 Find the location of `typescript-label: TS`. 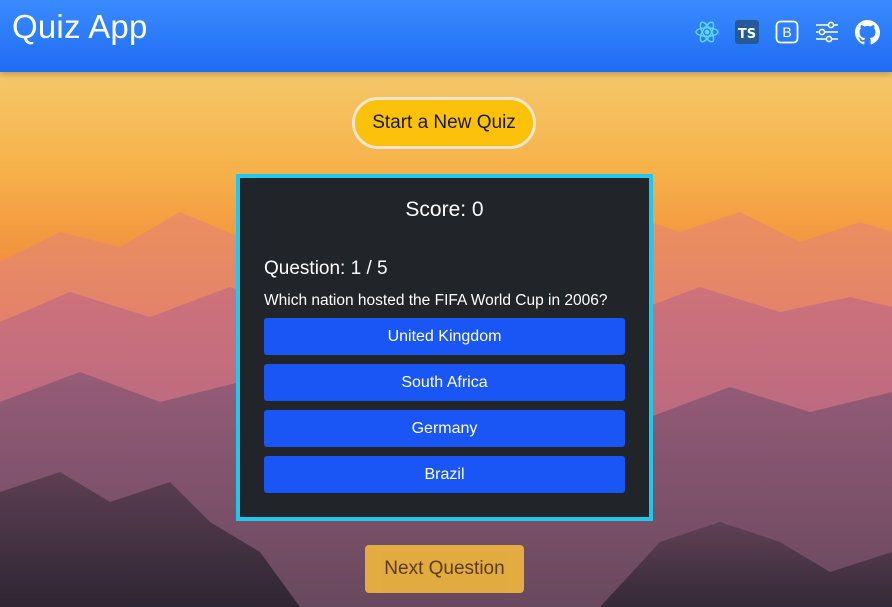

typescript-label: TS is located at coordinates (747, 32).